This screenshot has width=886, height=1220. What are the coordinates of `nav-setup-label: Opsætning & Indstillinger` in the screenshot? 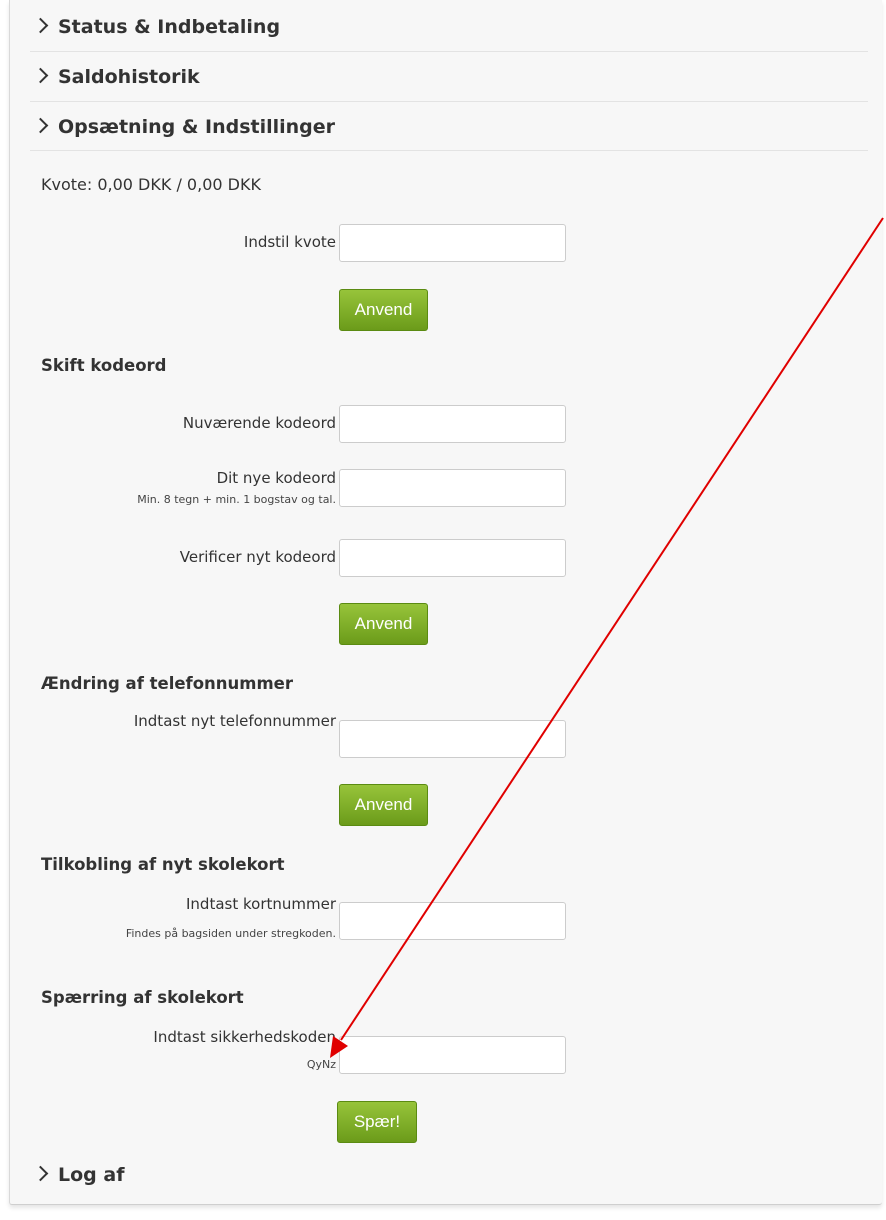 It's located at (197, 127).